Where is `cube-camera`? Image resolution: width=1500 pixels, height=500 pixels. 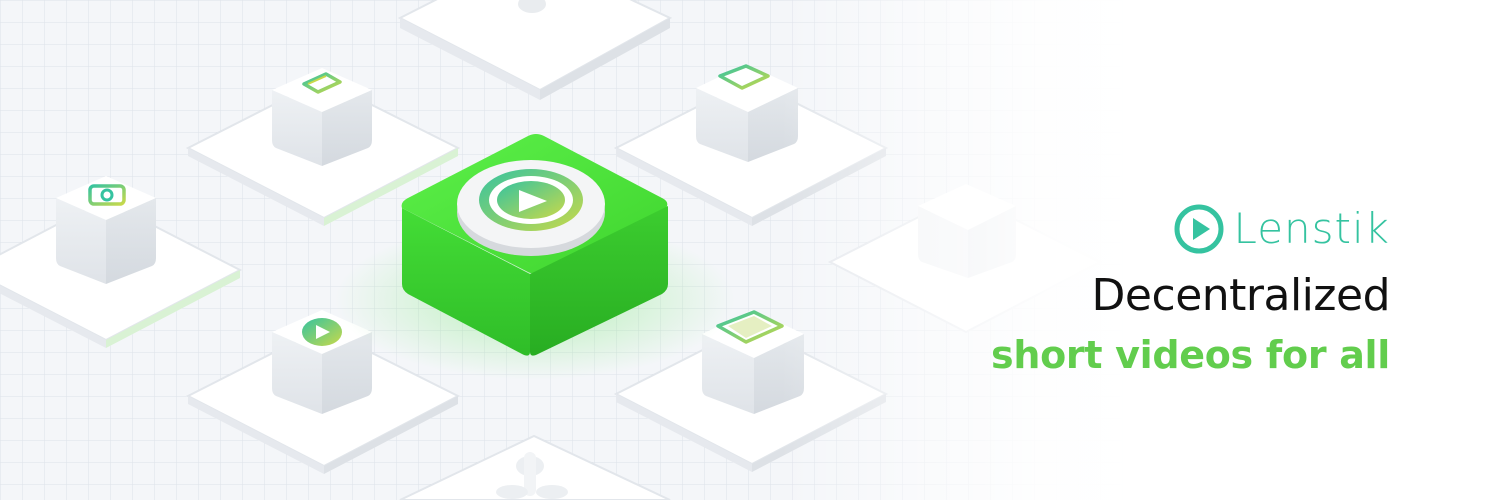
cube-camera is located at coordinates (106, 230).